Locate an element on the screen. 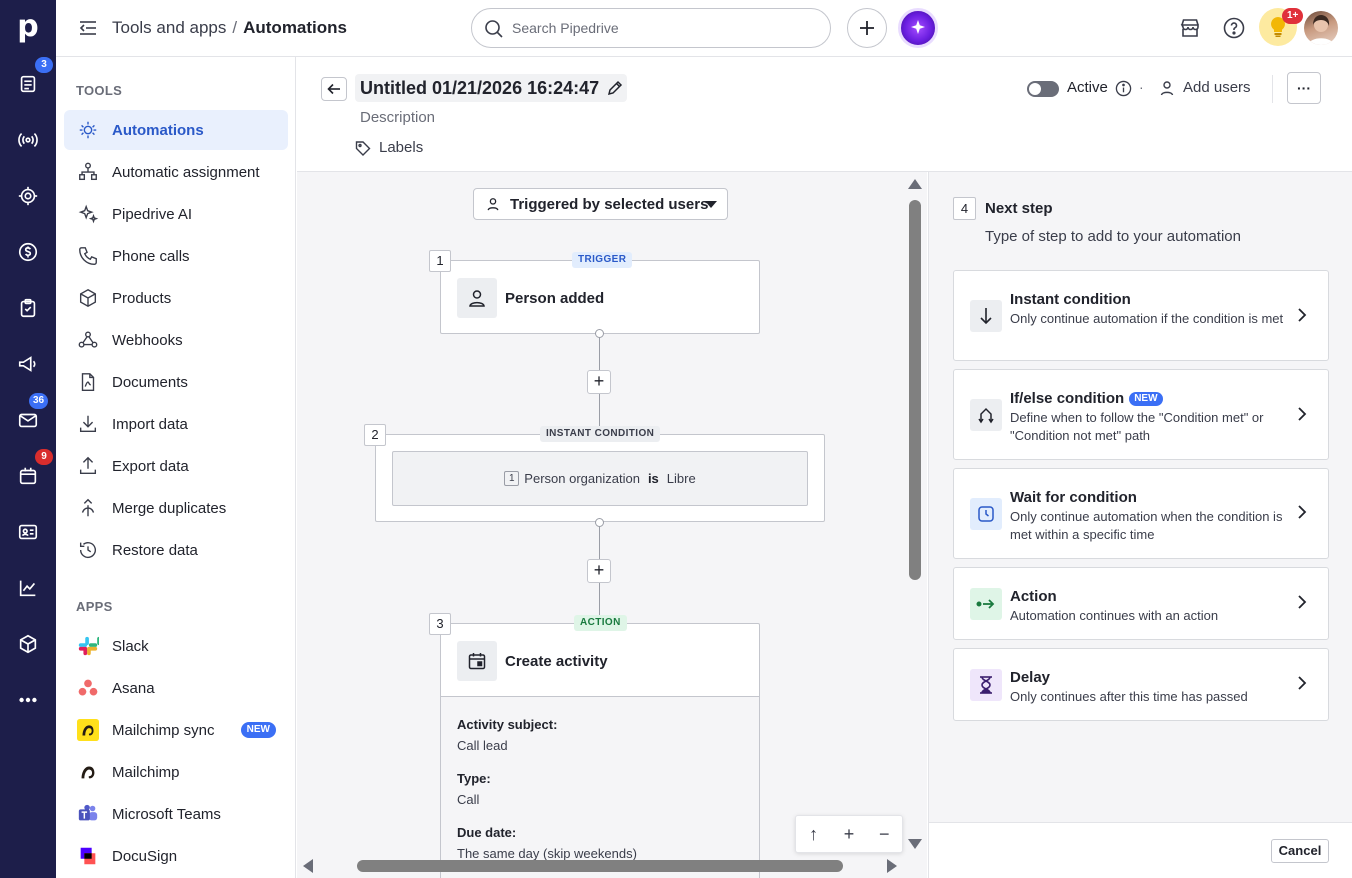  option-title: If/else condition NEW is located at coordinates (1086, 398).